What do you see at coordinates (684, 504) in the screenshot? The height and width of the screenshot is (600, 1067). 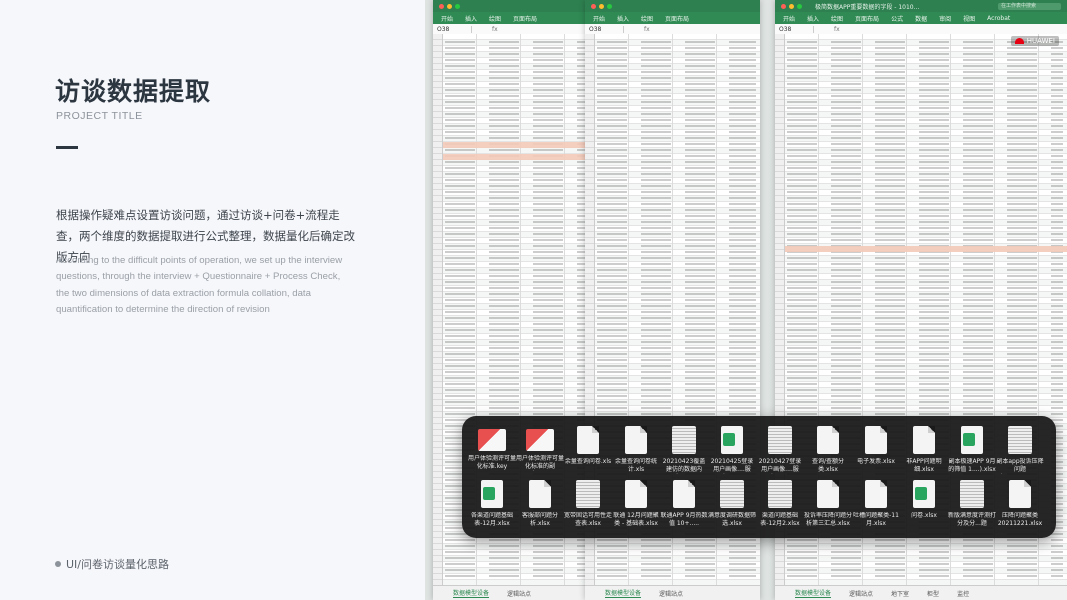 I see `file-item: 联通APP 9月热数值 10+.....服).xlsx` at bounding box center [684, 504].